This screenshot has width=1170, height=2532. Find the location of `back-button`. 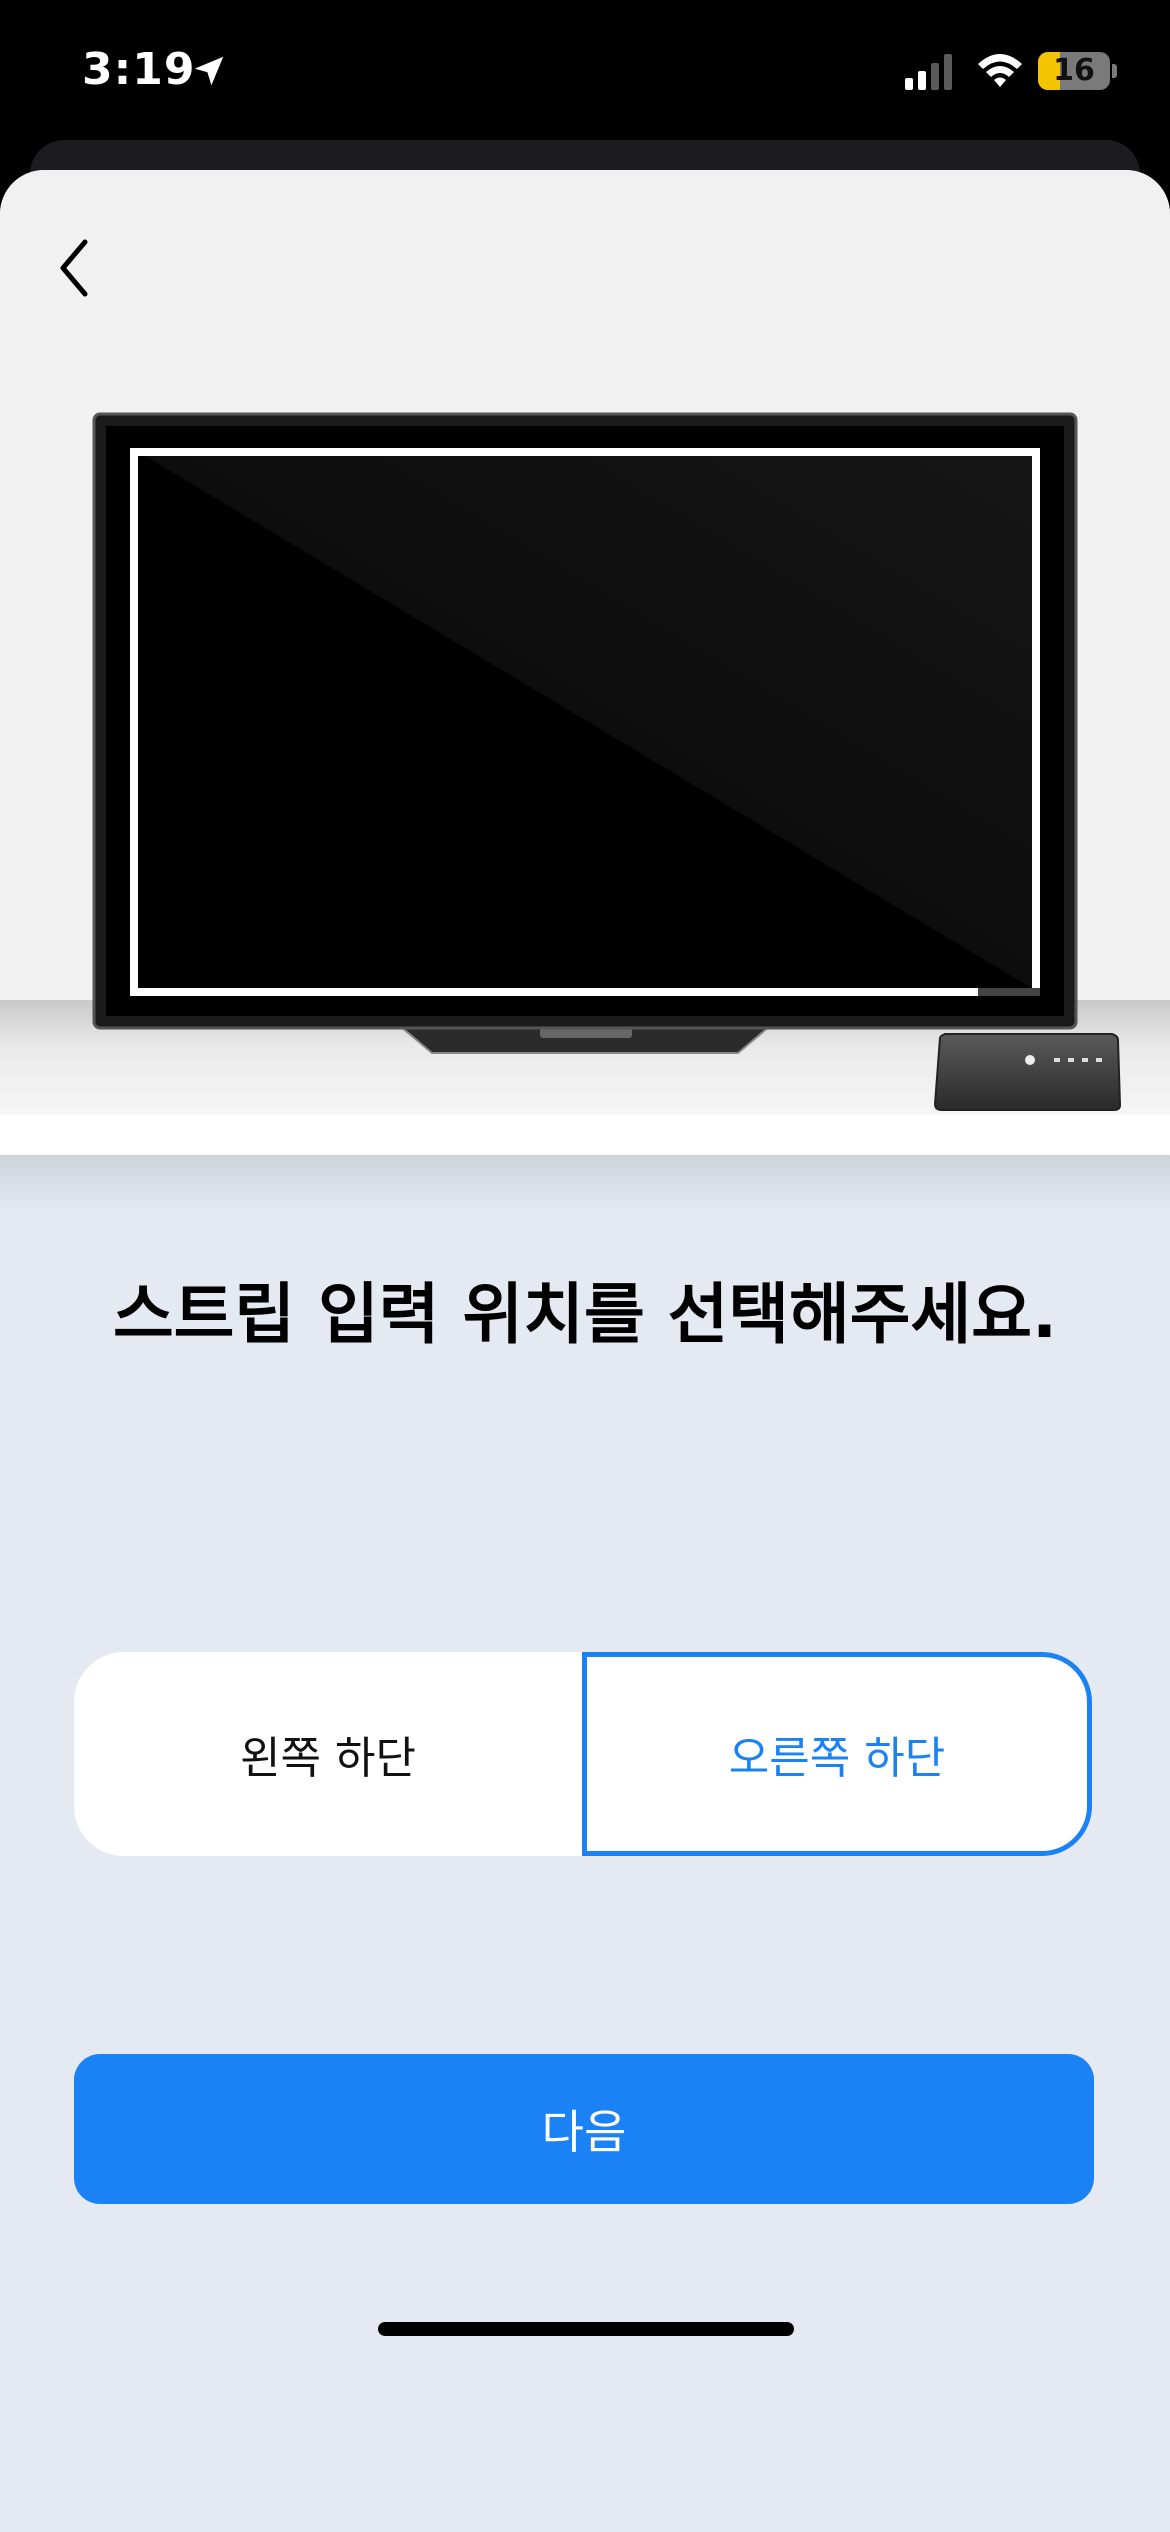

back-button is located at coordinates (80, 270).